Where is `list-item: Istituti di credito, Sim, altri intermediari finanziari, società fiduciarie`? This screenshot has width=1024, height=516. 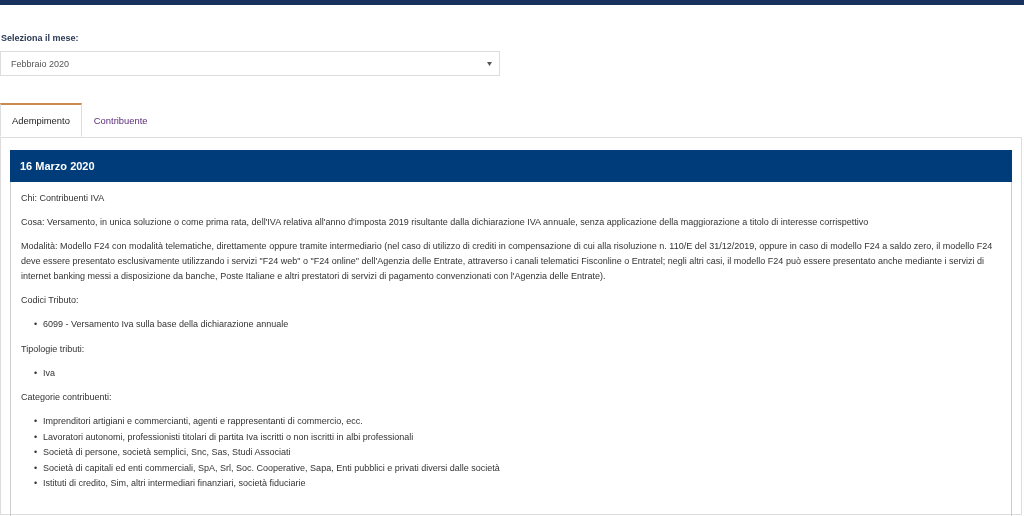 list-item: Istituti di credito, Sim, altri intermediari finanziari, società fiduciarie is located at coordinates (174, 483).